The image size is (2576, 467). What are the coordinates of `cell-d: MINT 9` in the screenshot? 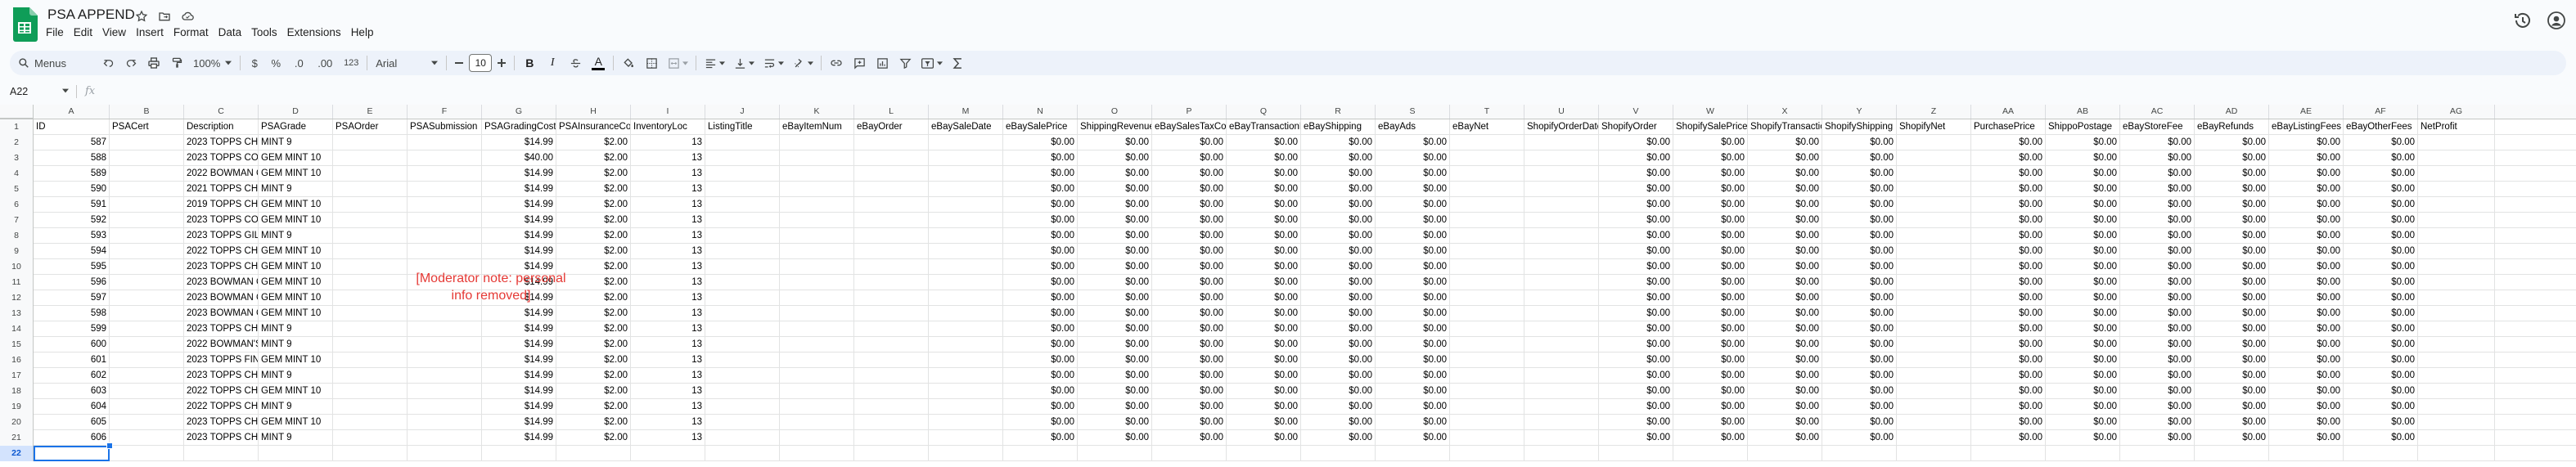 It's located at (296, 376).